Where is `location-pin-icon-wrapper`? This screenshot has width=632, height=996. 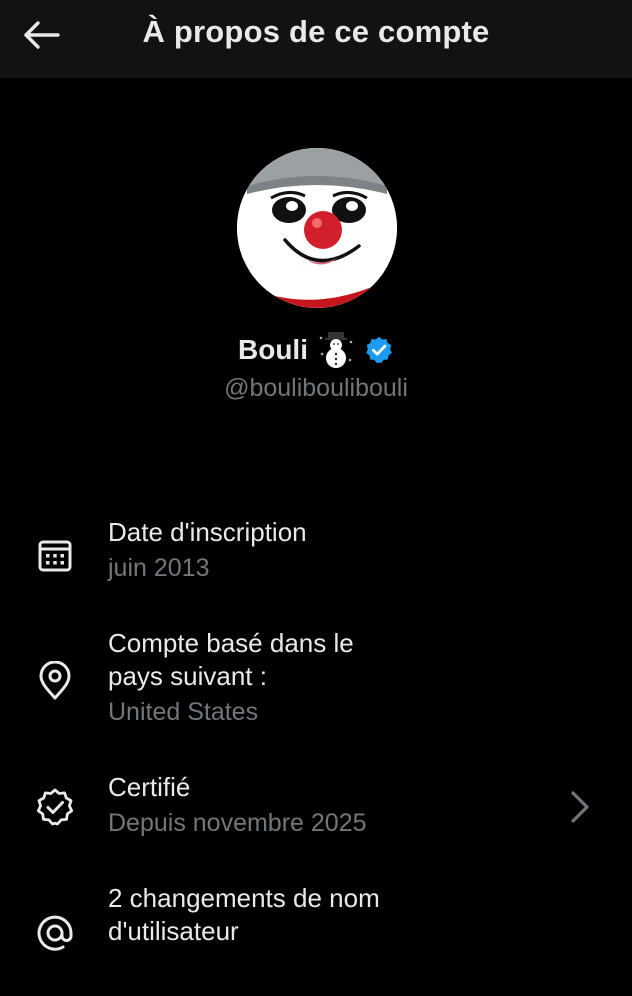 location-pin-icon-wrapper is located at coordinates (55, 681).